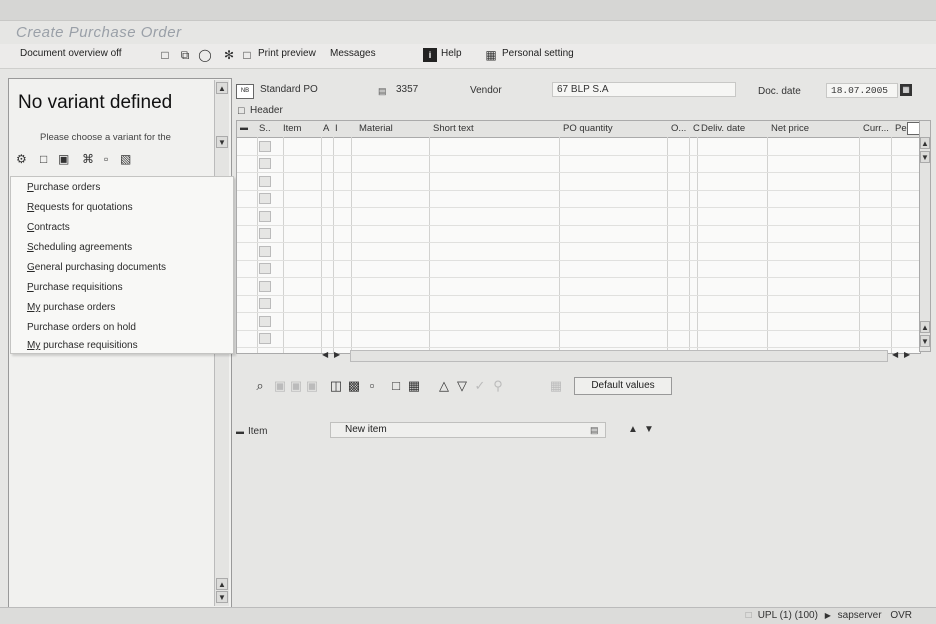  Describe the element at coordinates (444, 386) in the screenshot. I see `sort-icon: △` at that location.